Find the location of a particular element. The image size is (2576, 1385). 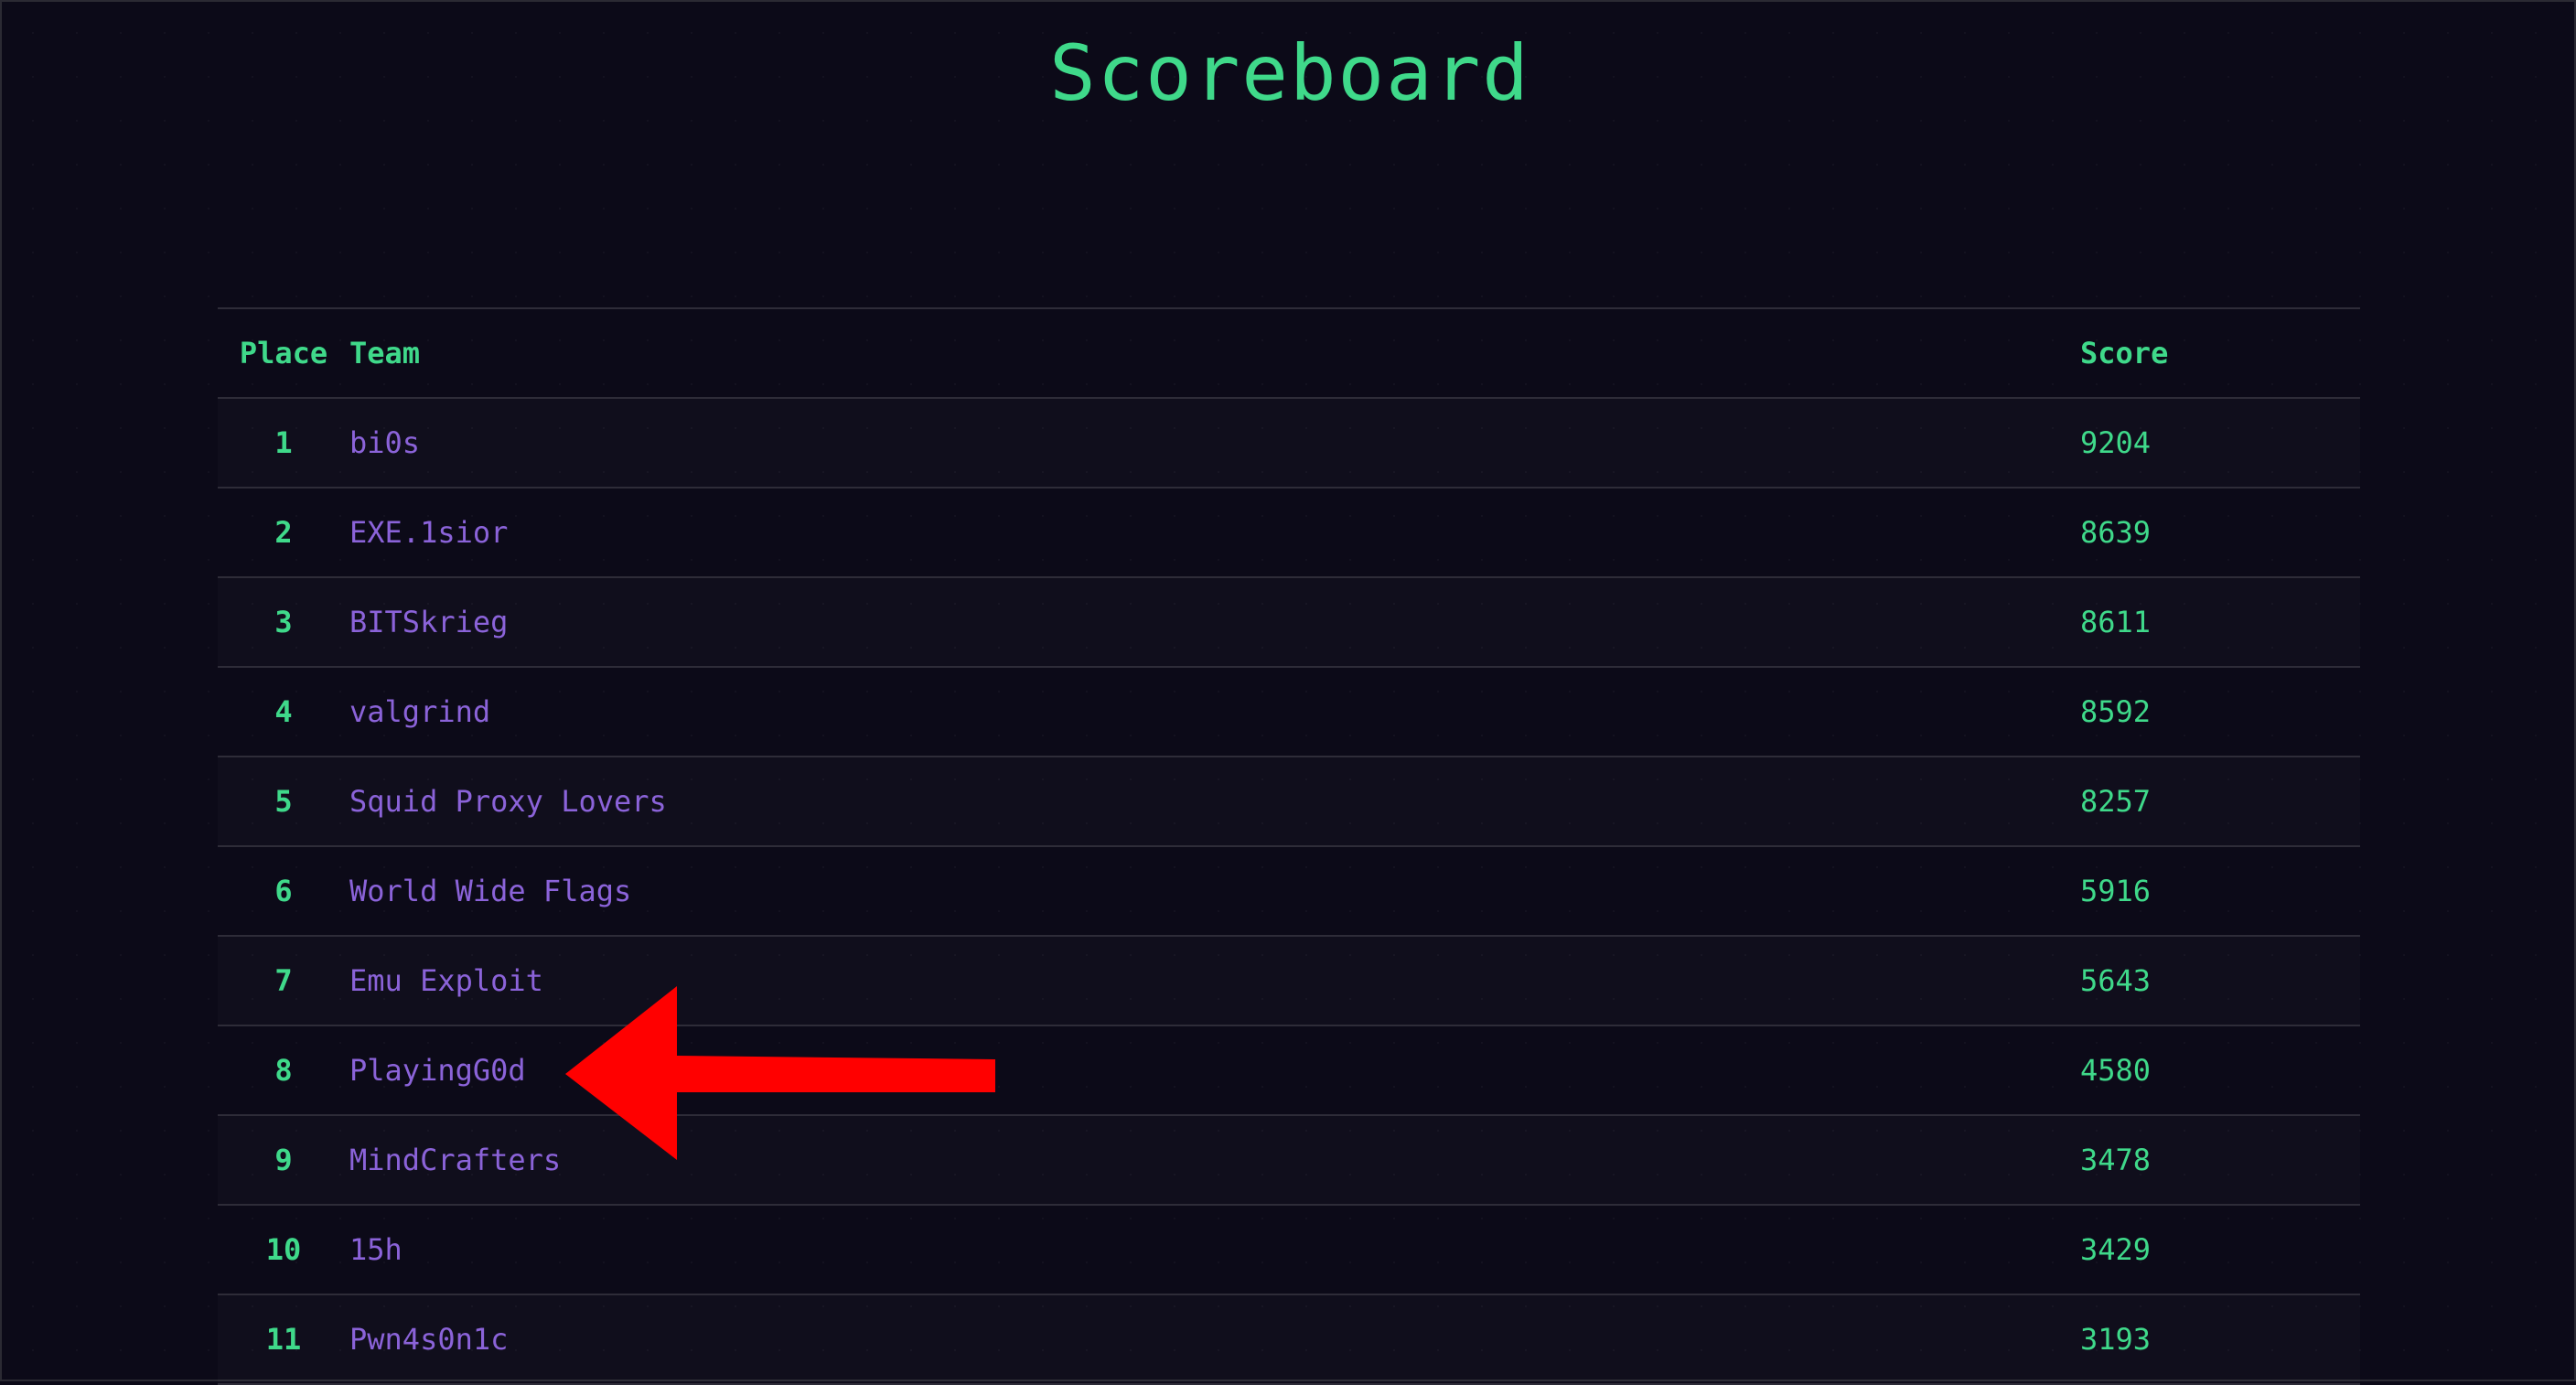

table-row: 10 15h 3429 is located at coordinates (1289, 1250).